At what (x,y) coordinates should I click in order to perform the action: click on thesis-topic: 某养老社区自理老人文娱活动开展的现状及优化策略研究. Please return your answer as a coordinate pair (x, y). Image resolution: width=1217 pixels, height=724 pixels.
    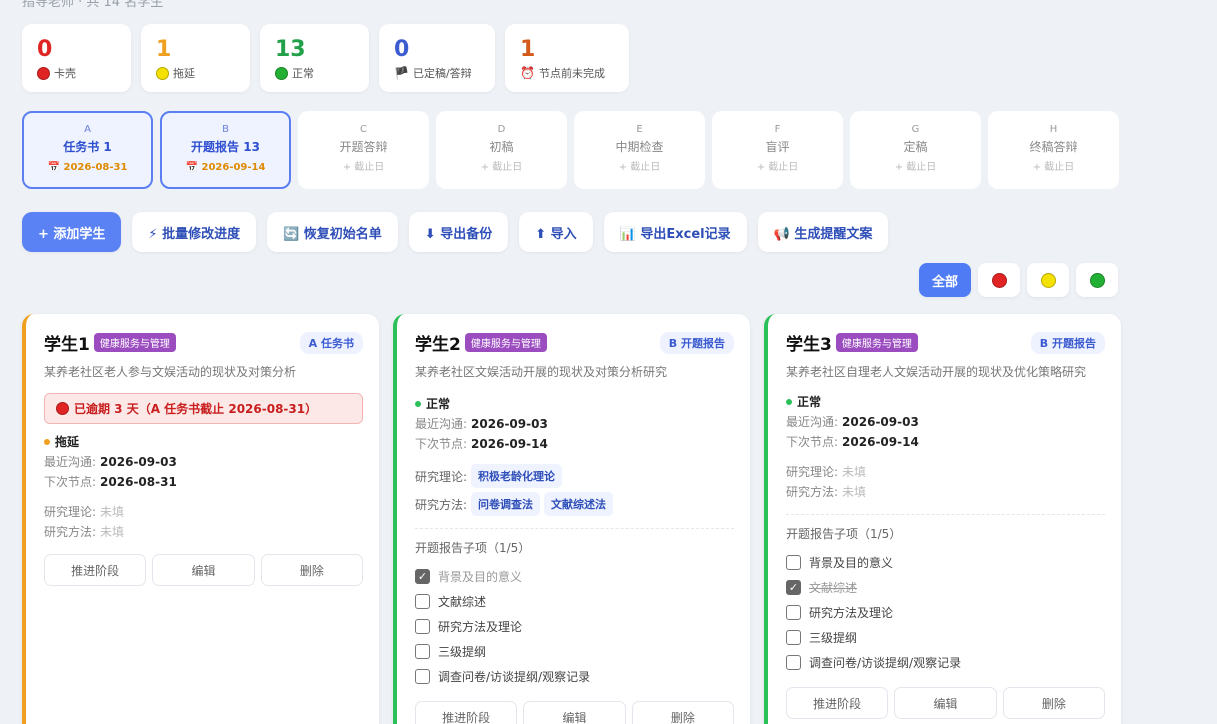
    Looking at the image, I should click on (936, 372).